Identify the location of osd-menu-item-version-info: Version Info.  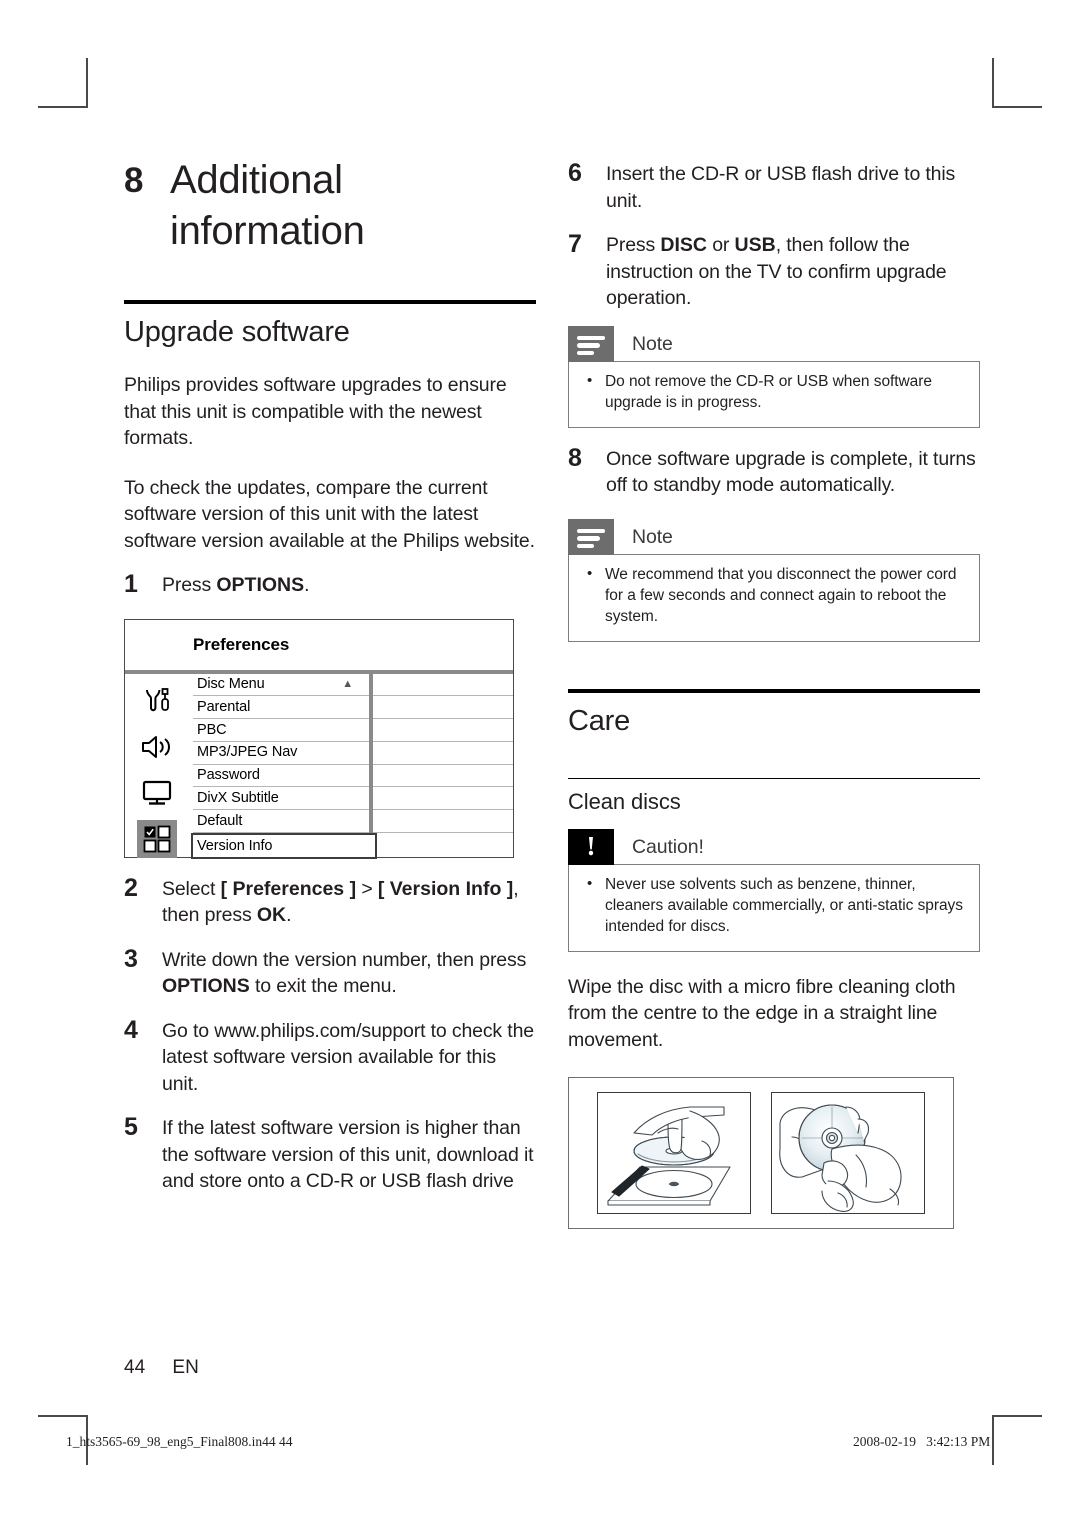
(284, 846).